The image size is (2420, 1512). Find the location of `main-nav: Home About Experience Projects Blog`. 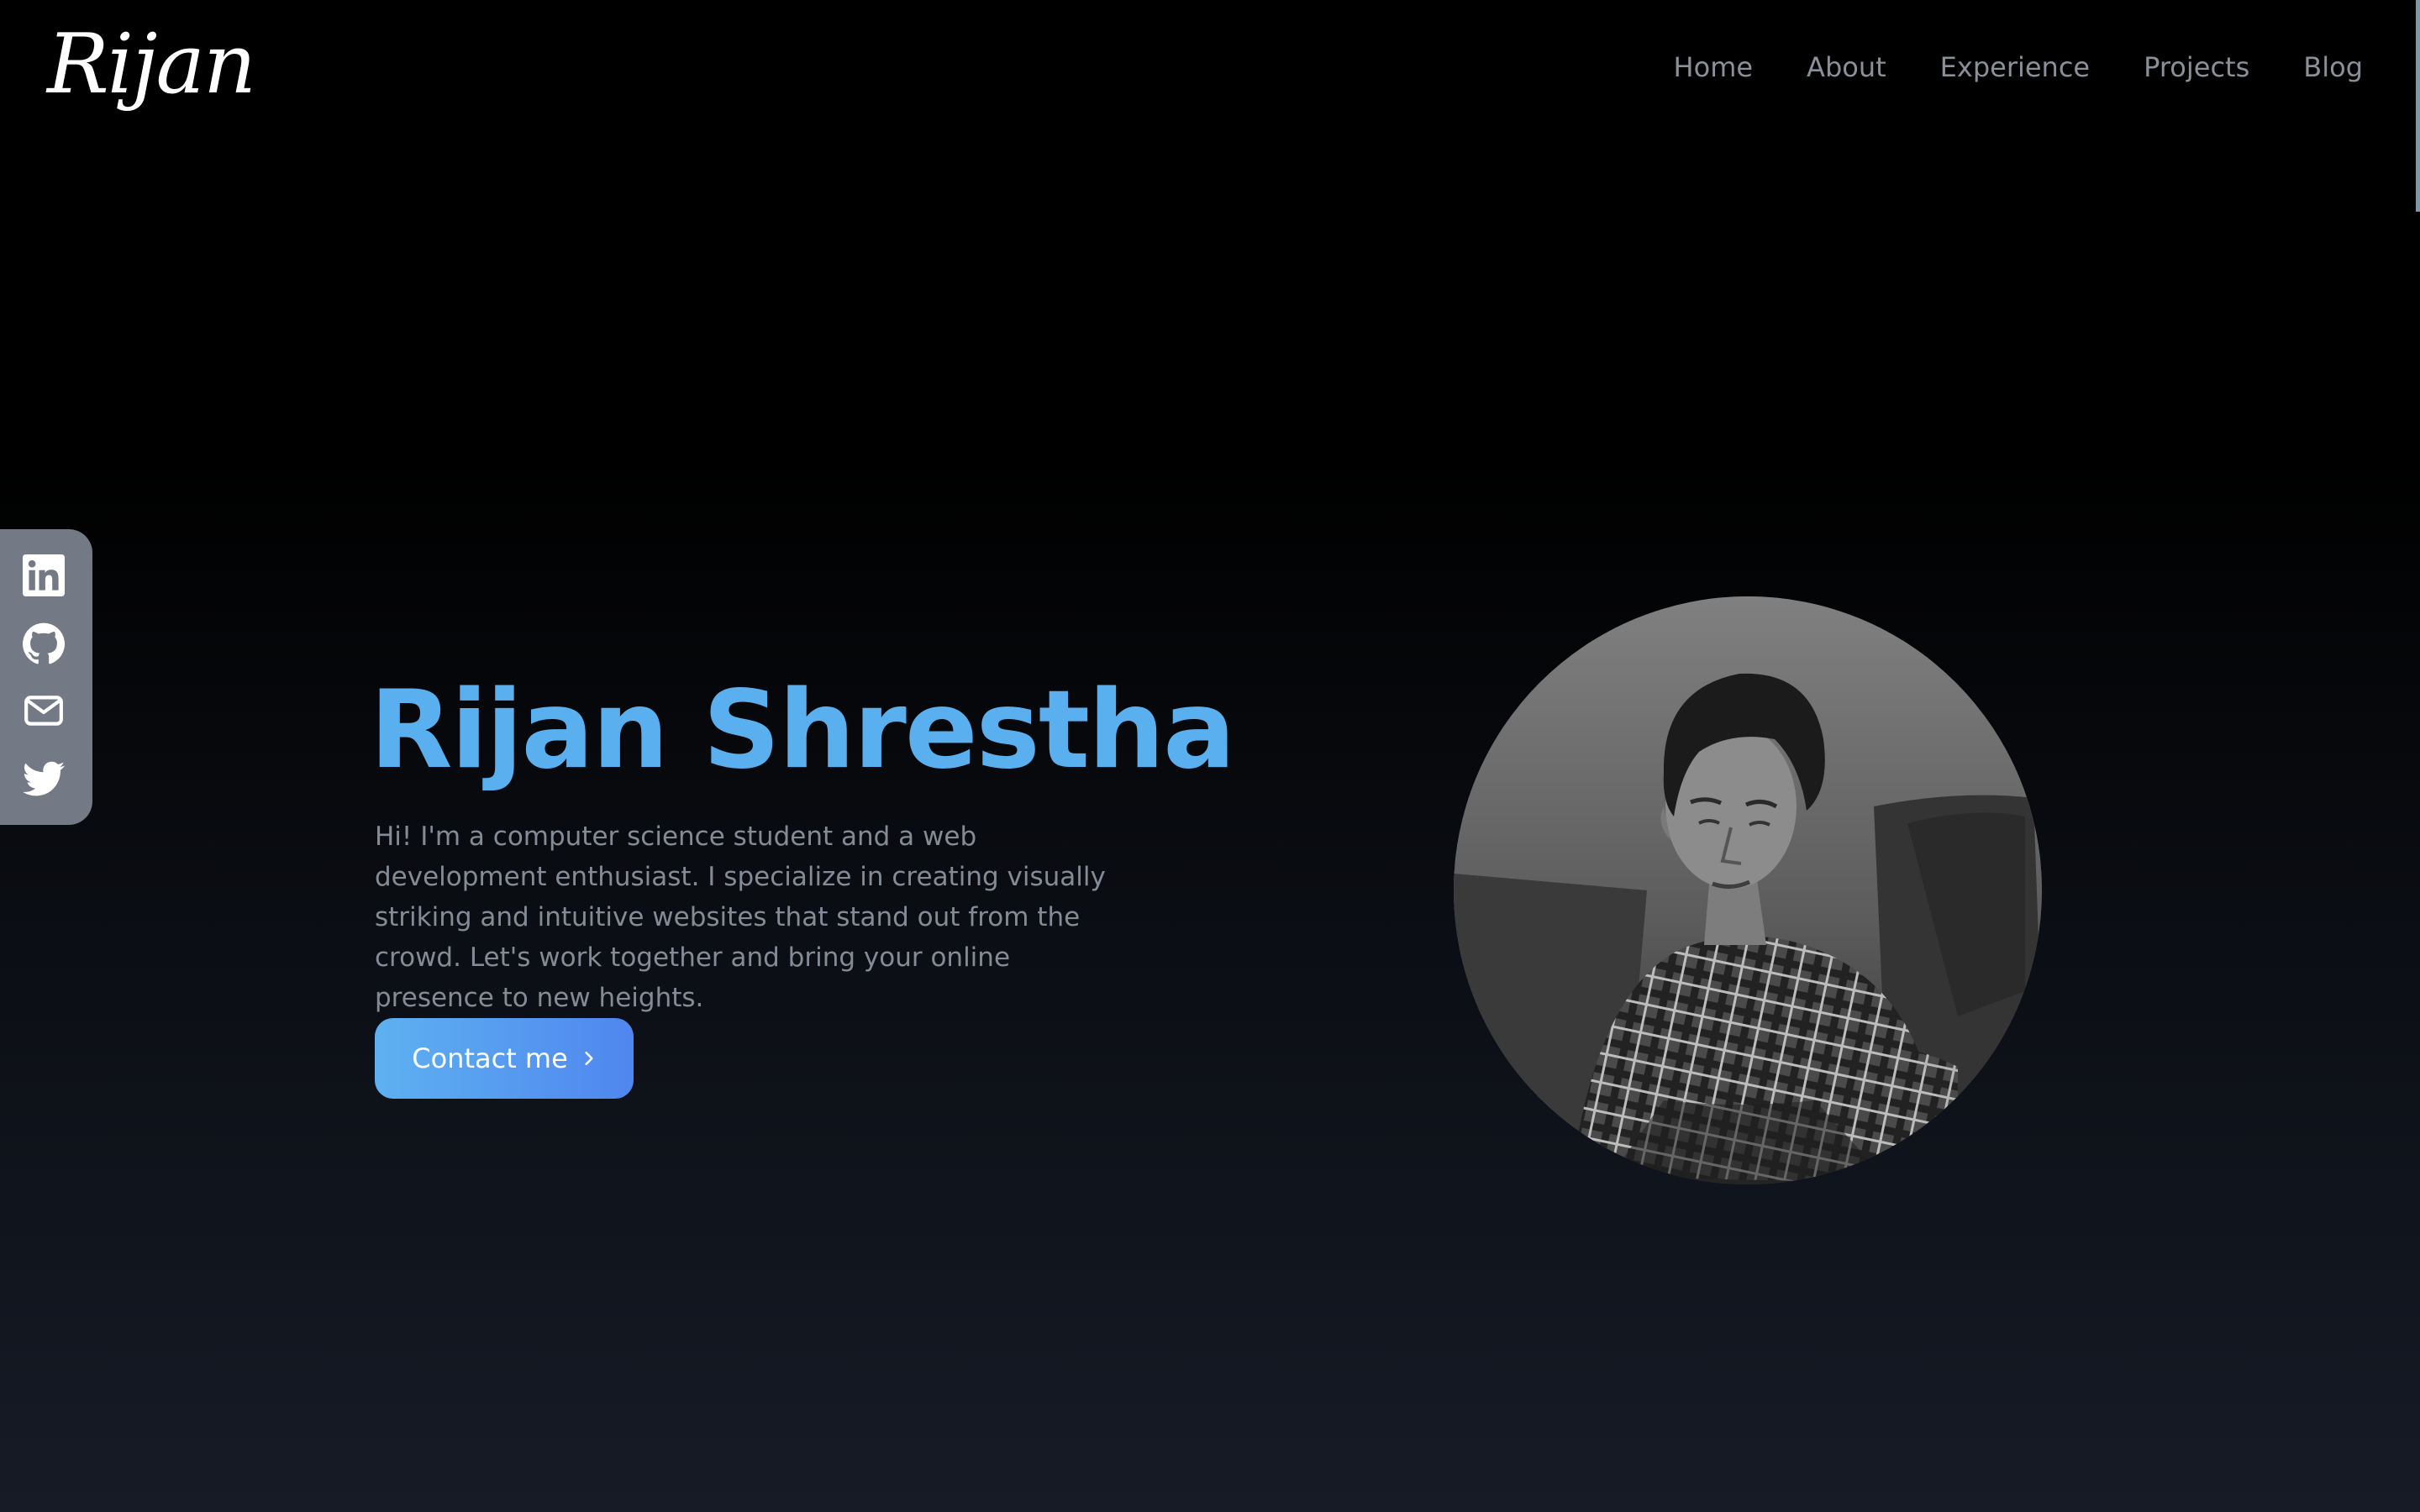

main-nav: Home About Experience Projects Blog is located at coordinates (2019, 67).